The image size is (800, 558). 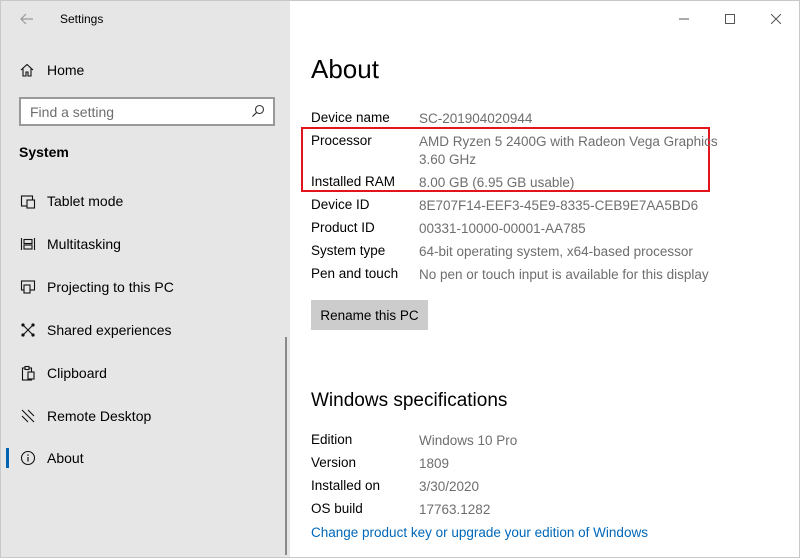 I want to click on spec-key: Processor, so click(x=341, y=140).